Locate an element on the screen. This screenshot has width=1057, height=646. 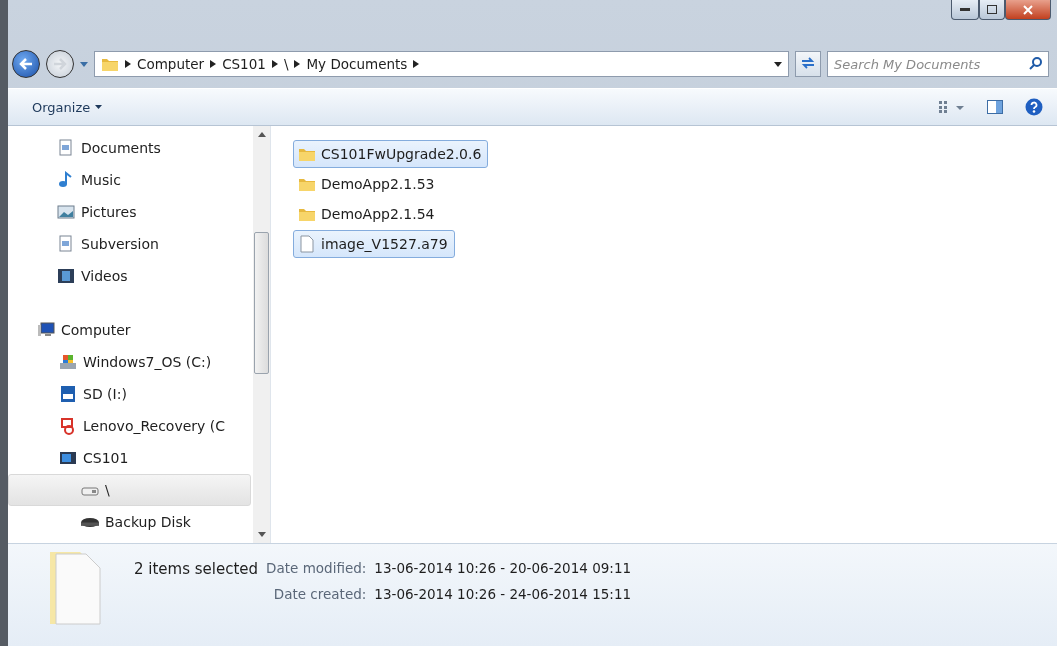
computer-icon is located at coordinates (46, 330).